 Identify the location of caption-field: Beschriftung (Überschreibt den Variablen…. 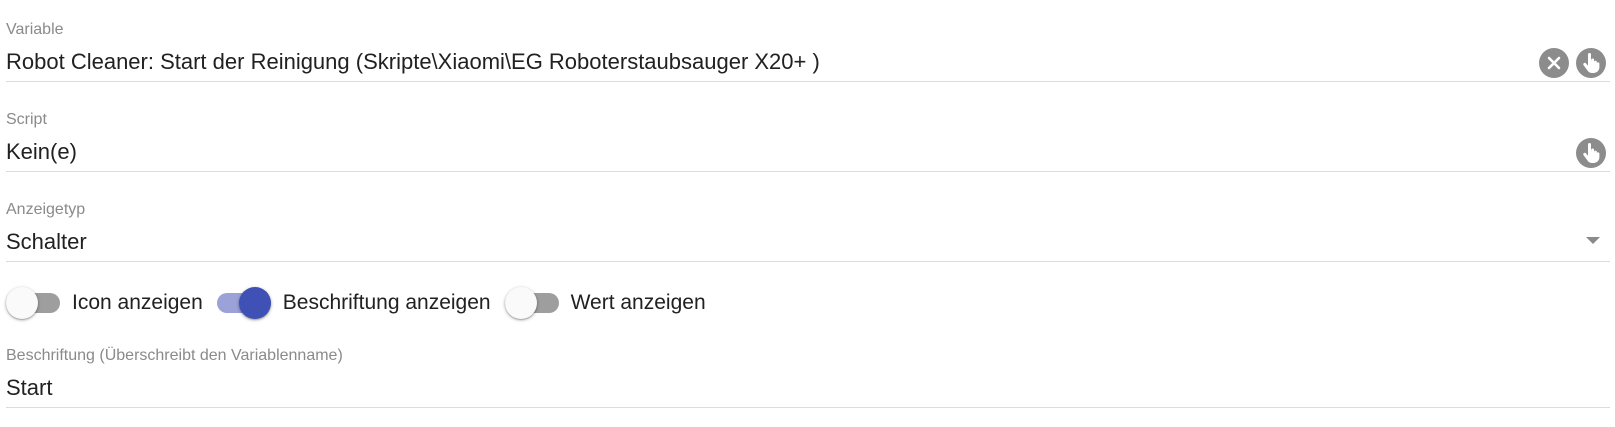
(808, 377).